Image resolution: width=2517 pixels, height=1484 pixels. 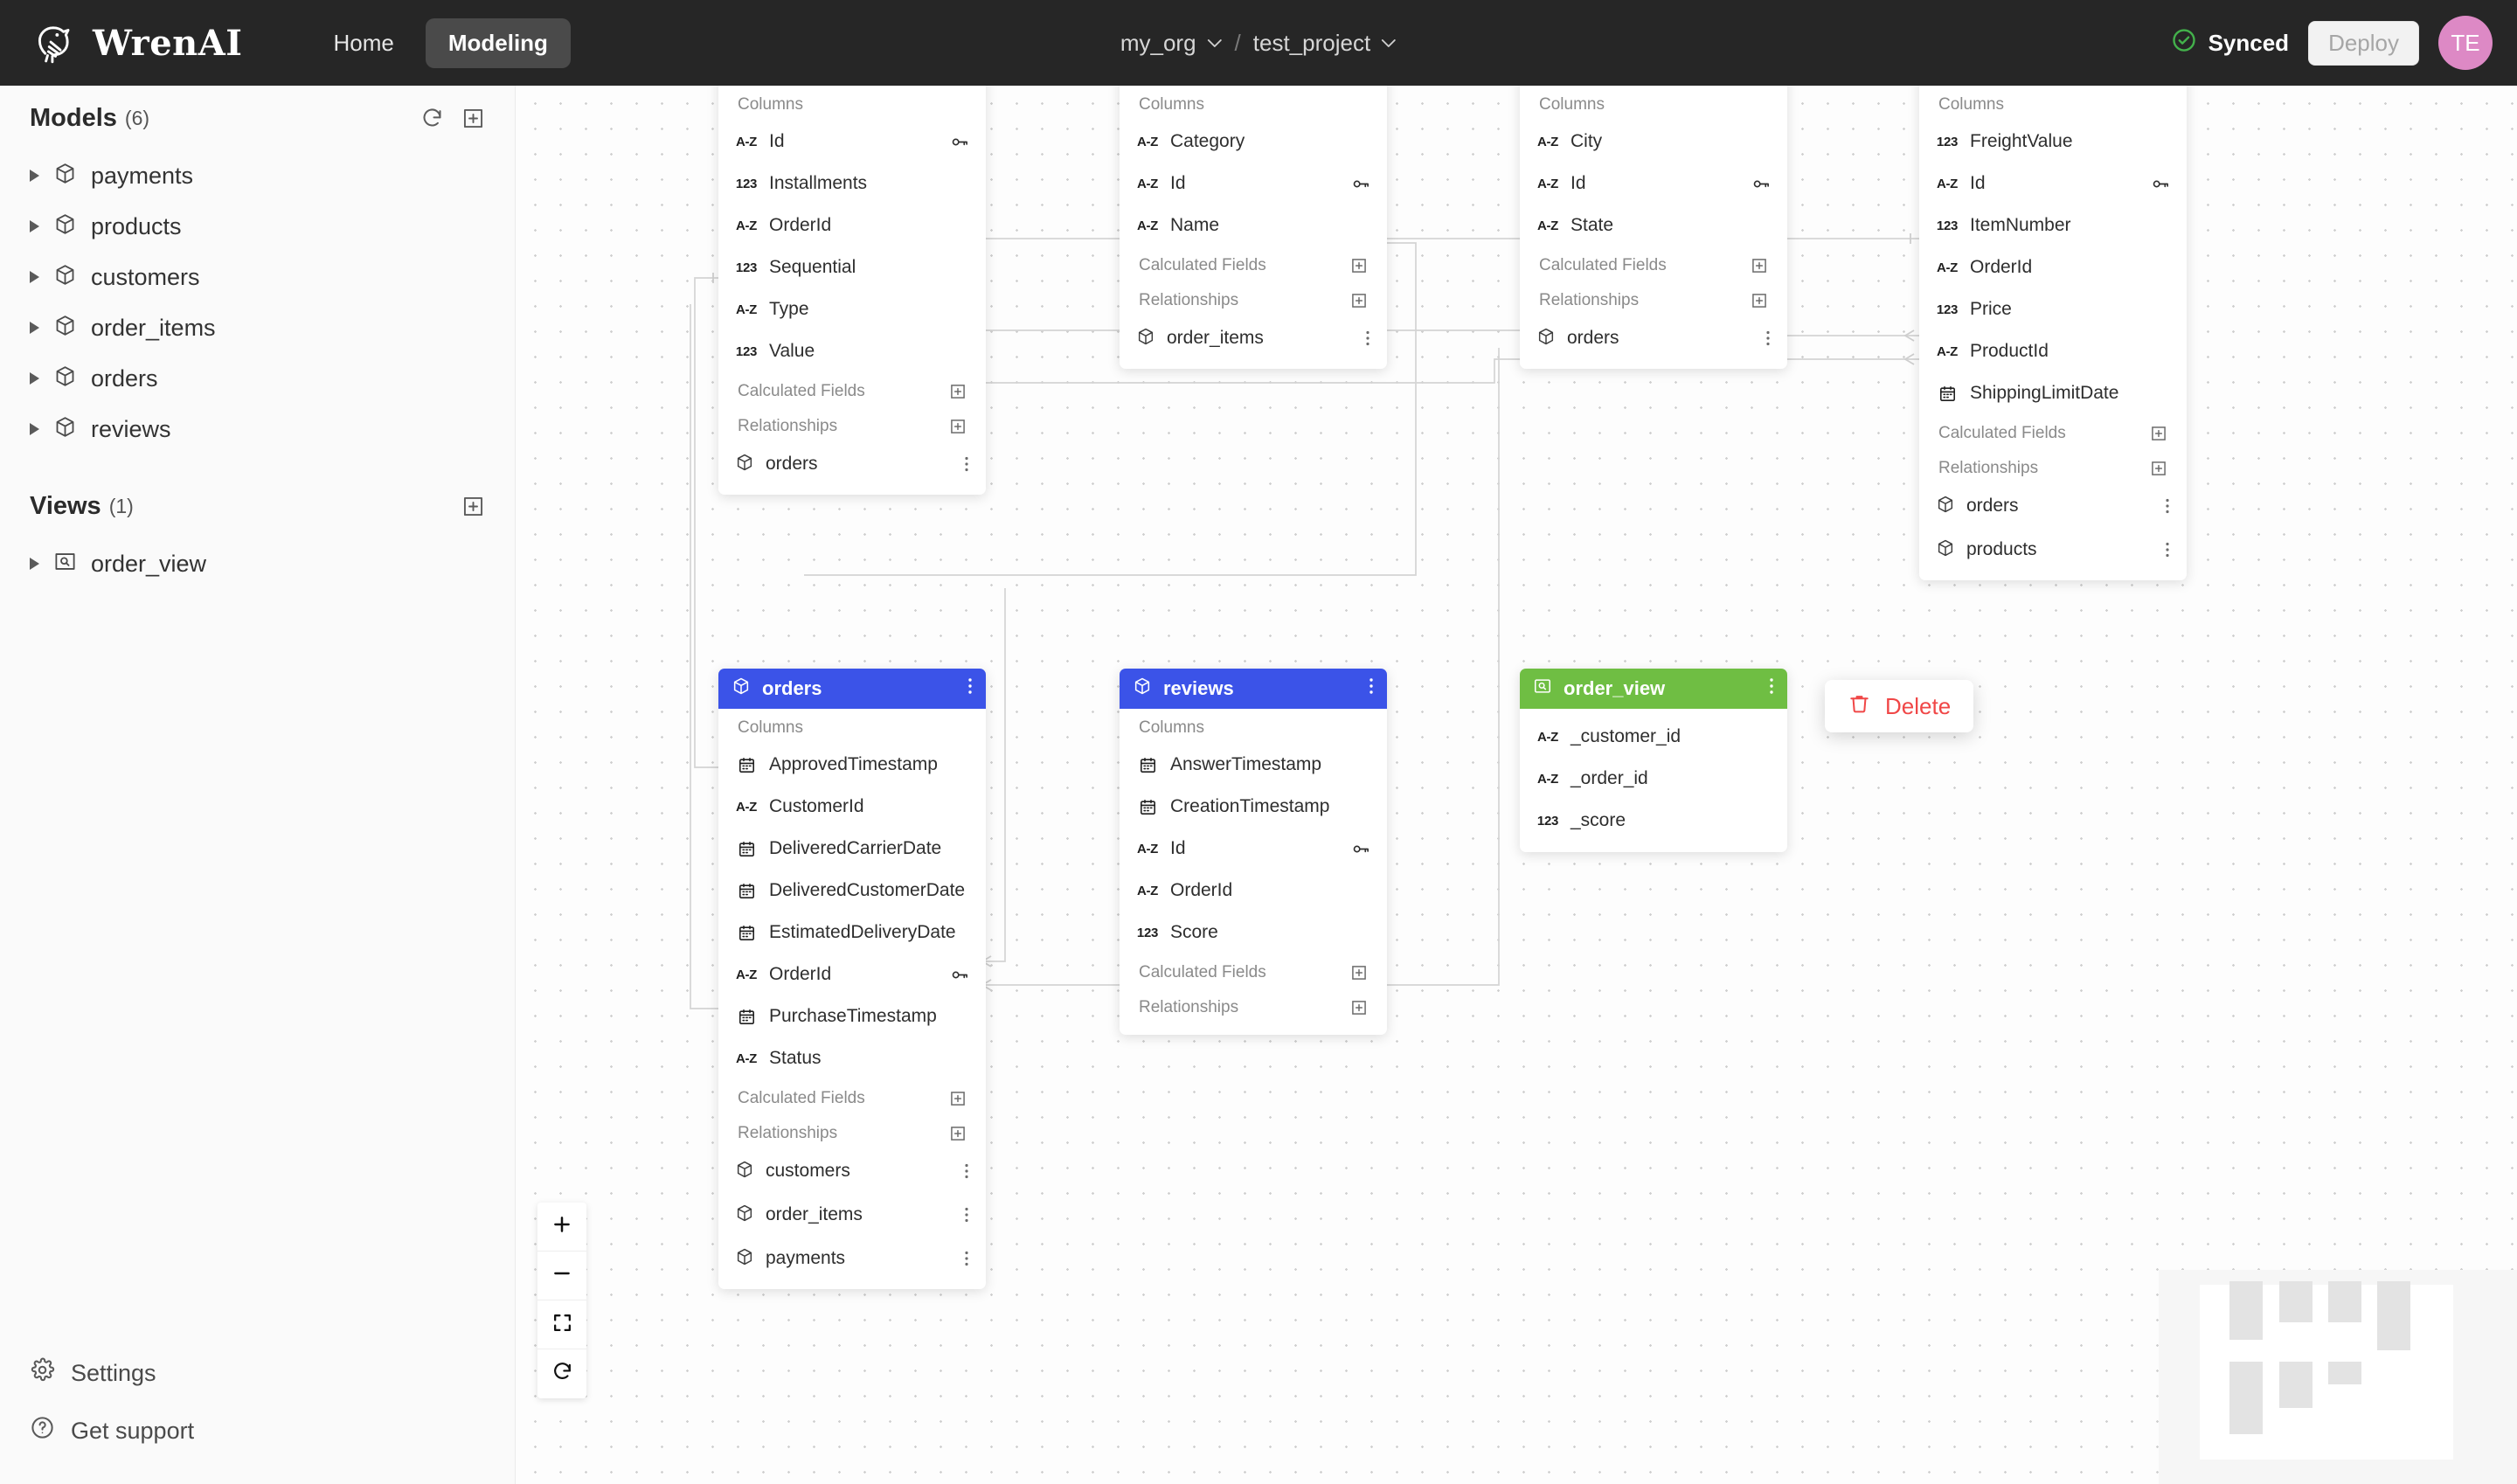 I want to click on node-header-reviews: reviews, so click(x=1253, y=689).